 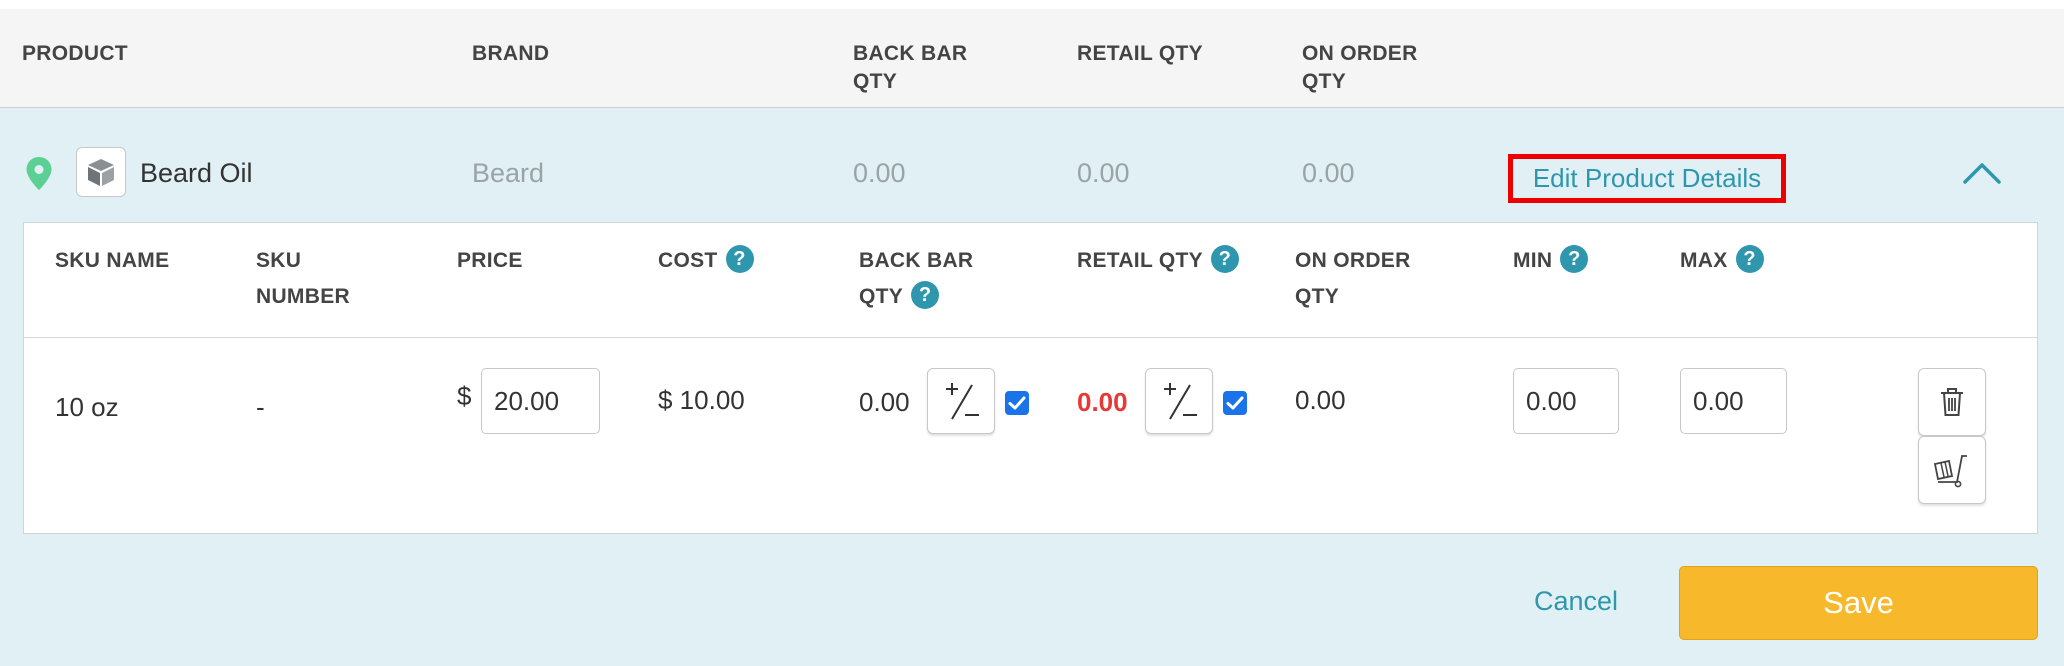 I want to click on col-header-on-order-qty-line1: ON ORDER, so click(x=1360, y=53).